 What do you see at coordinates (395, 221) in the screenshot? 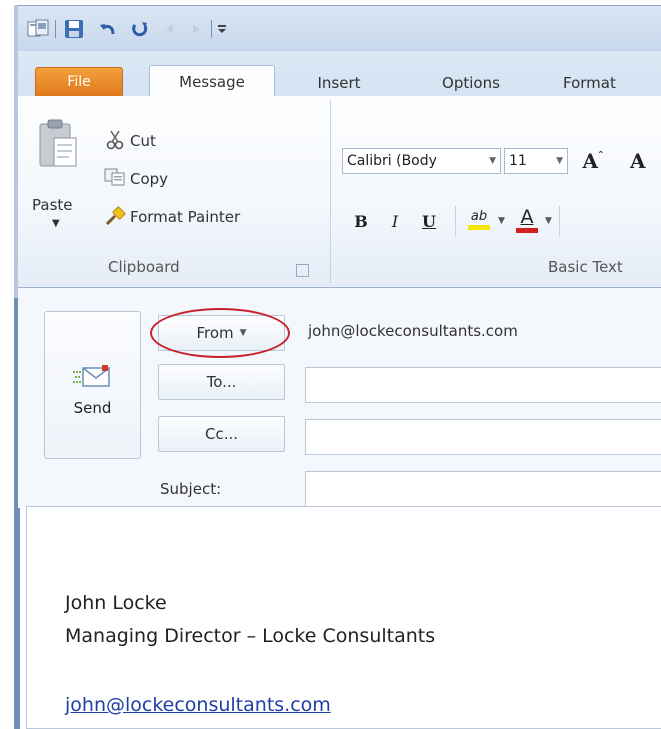
I see `italic-button: I` at bounding box center [395, 221].